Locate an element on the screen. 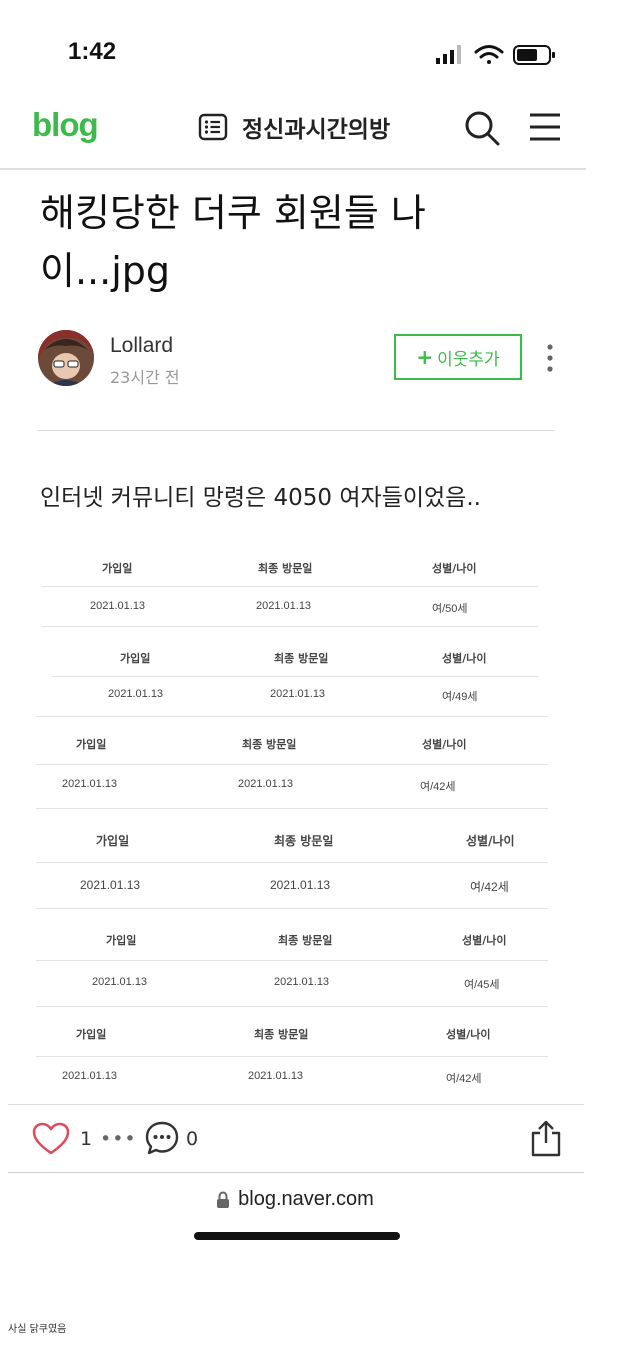  list-icon is located at coordinates (213, 127).